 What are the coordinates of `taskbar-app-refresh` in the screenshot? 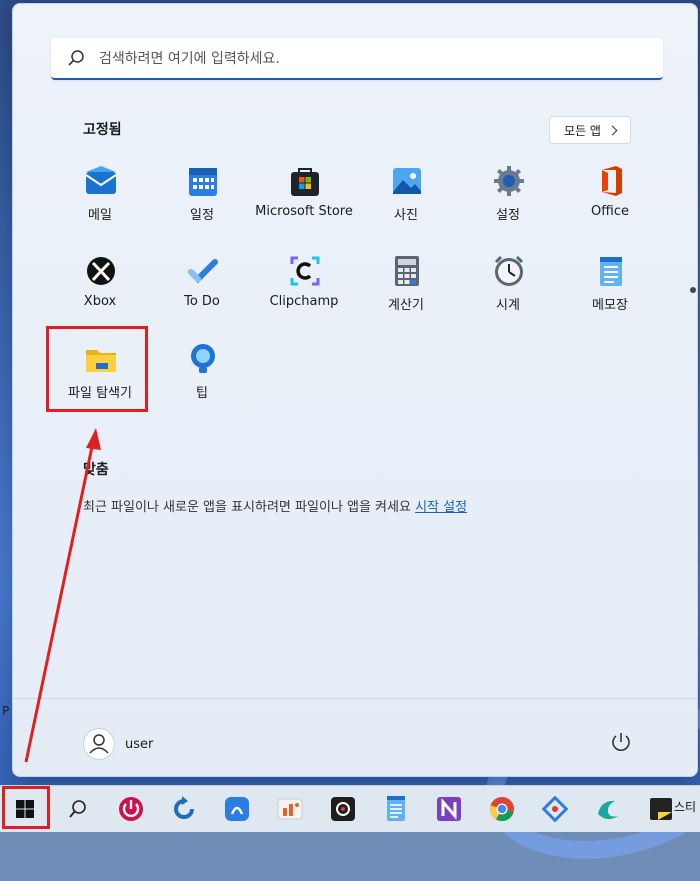 It's located at (184, 809).